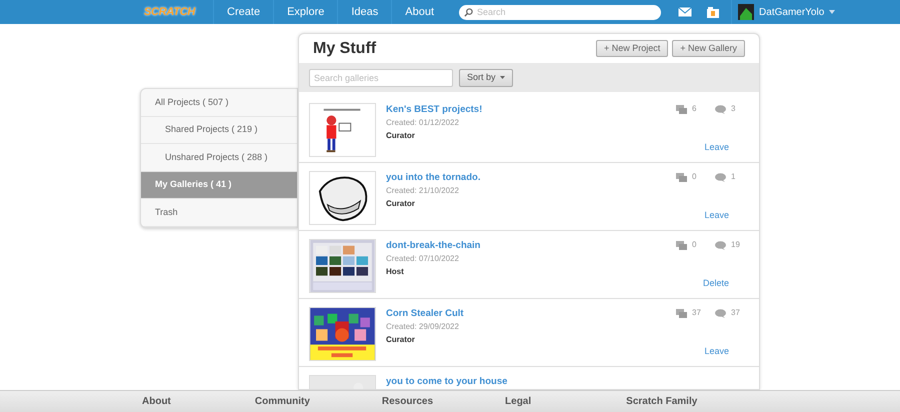 The width and height of the screenshot is (900, 412). I want to click on role-label: Host, so click(395, 272).